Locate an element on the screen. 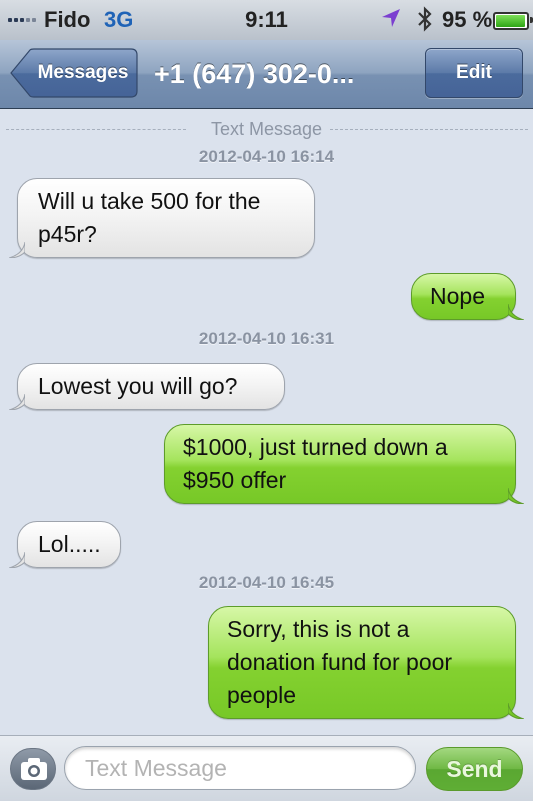  incoming-message-bubble: Lowest you will go? is located at coordinates (147, 386).